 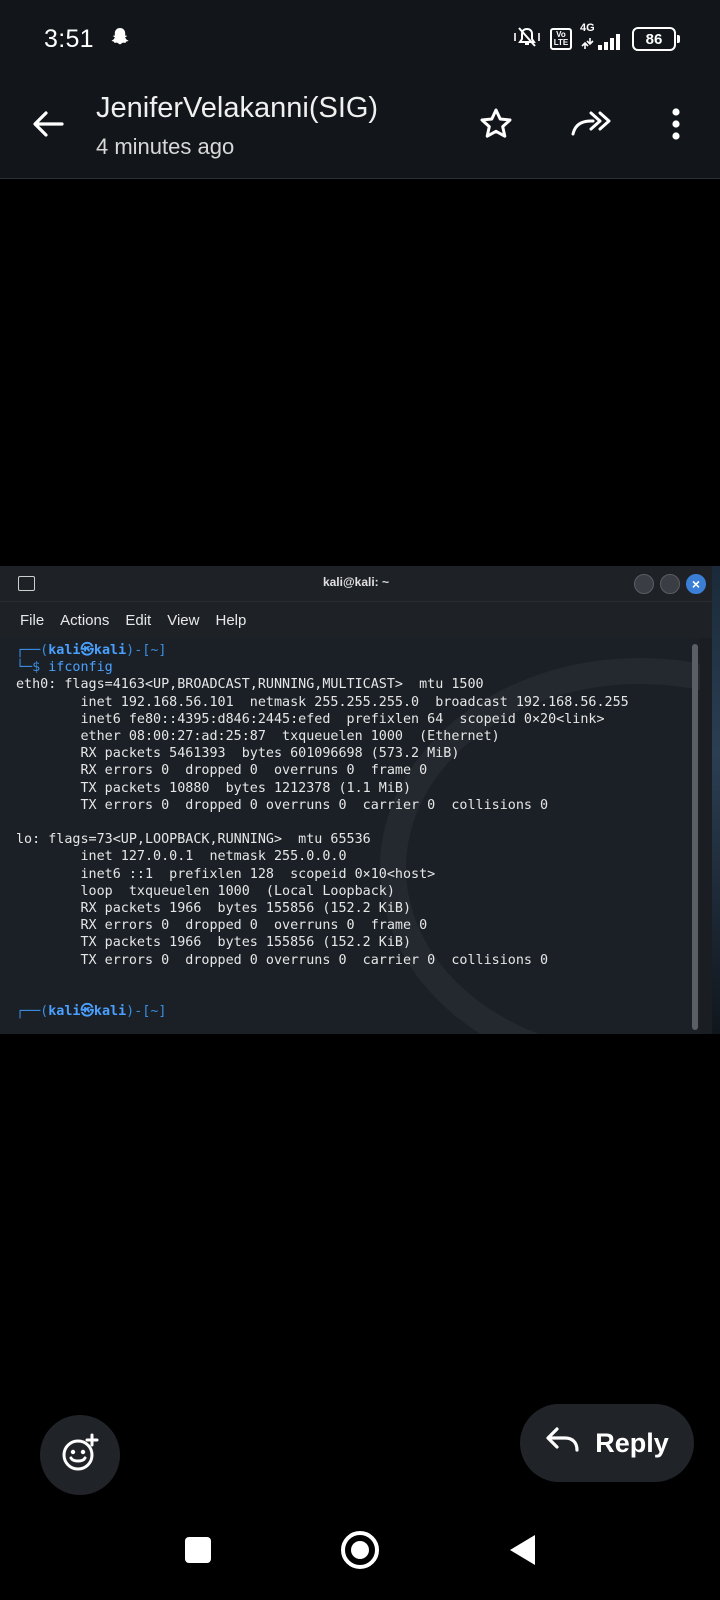 I want to click on terminal-scrollbar, so click(x=695, y=837).